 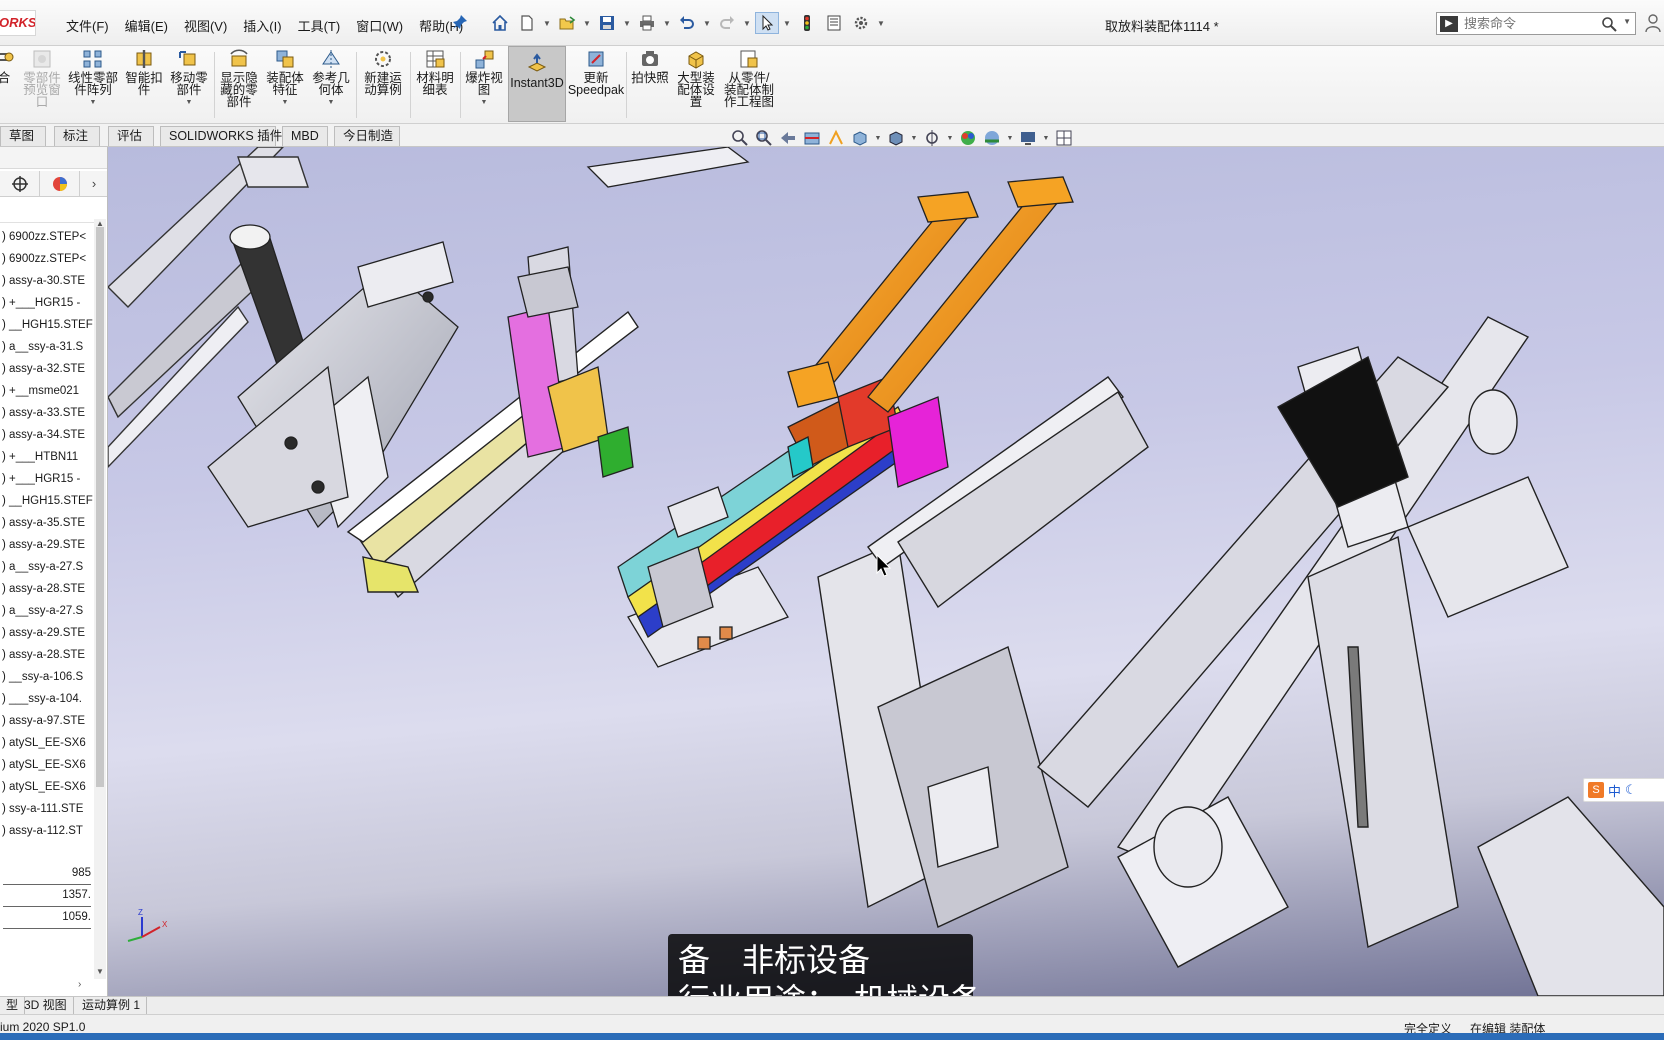 What do you see at coordinates (687, 23) in the screenshot?
I see `undo-icon` at bounding box center [687, 23].